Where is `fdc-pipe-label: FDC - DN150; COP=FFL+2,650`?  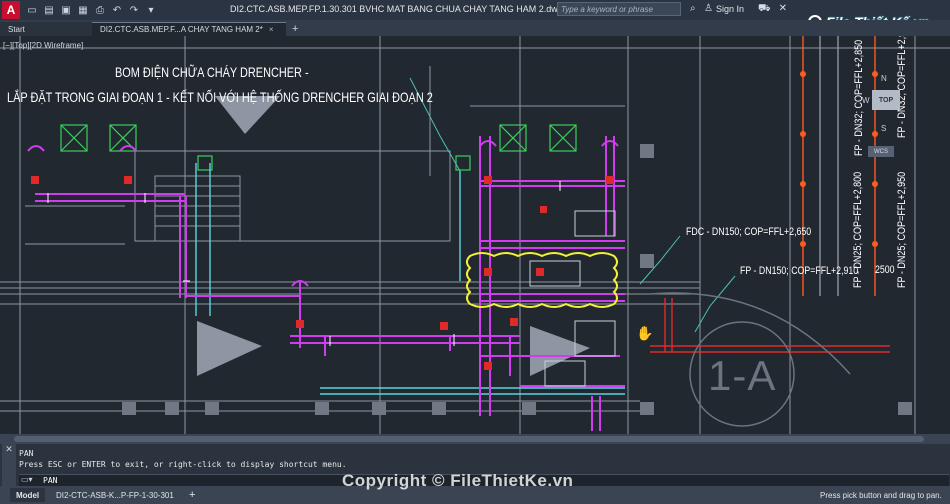
fdc-pipe-label: FDC - DN150; COP=FFL+2,650 is located at coordinates (749, 232).